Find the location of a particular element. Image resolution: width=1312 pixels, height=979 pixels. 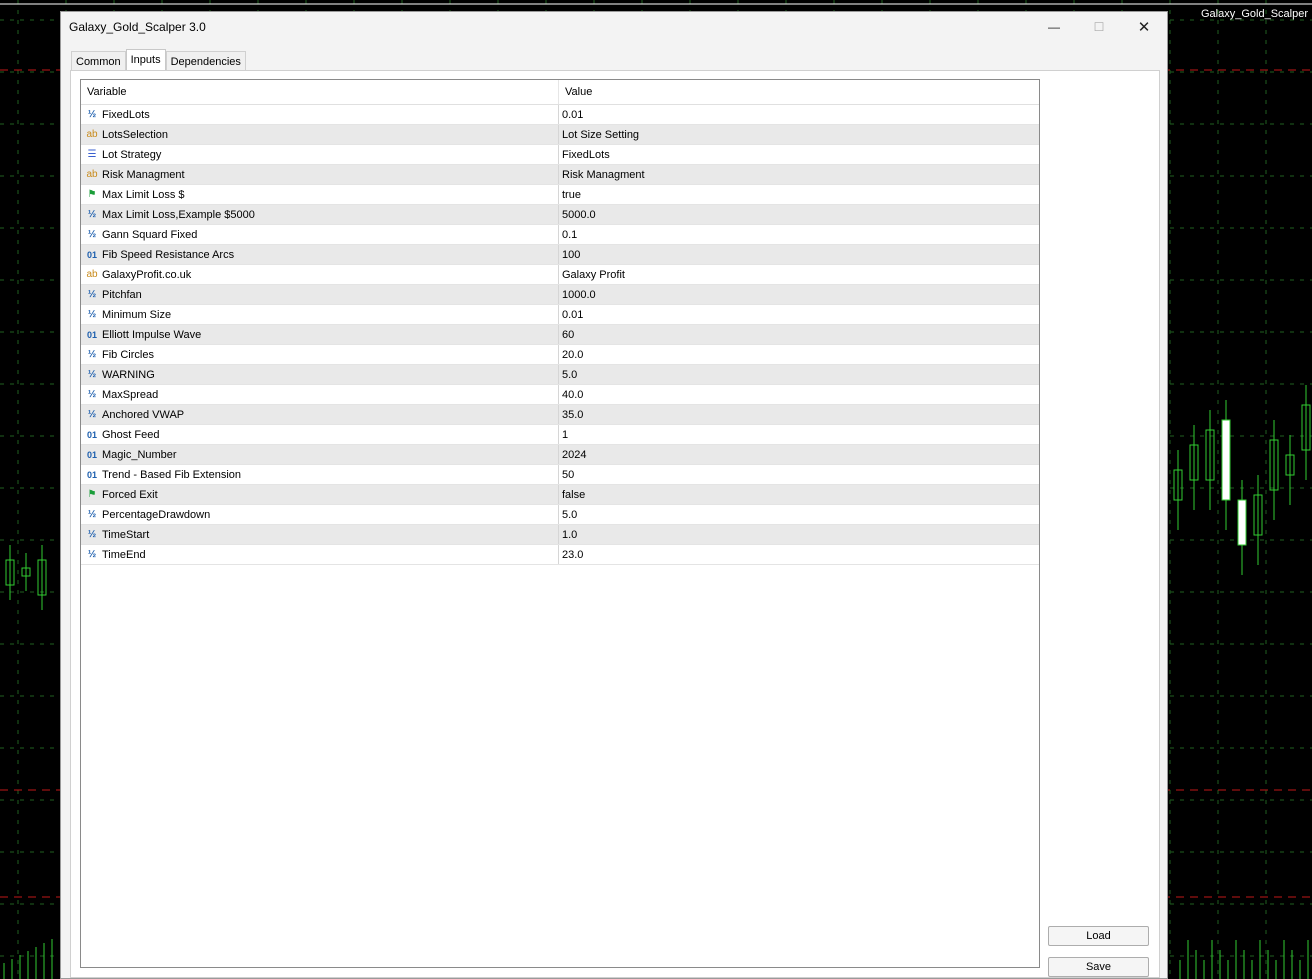

tab-bar: Common Inputs Dependencies is located at coordinates (158, 60).